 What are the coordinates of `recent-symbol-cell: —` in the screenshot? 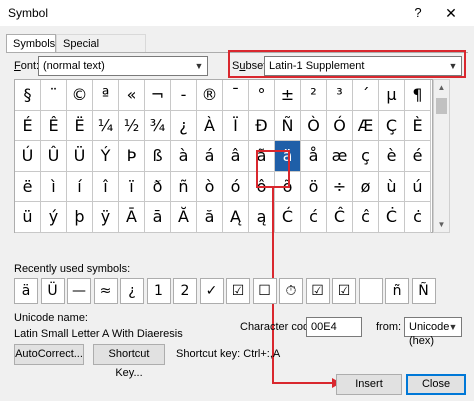 It's located at (79, 291).